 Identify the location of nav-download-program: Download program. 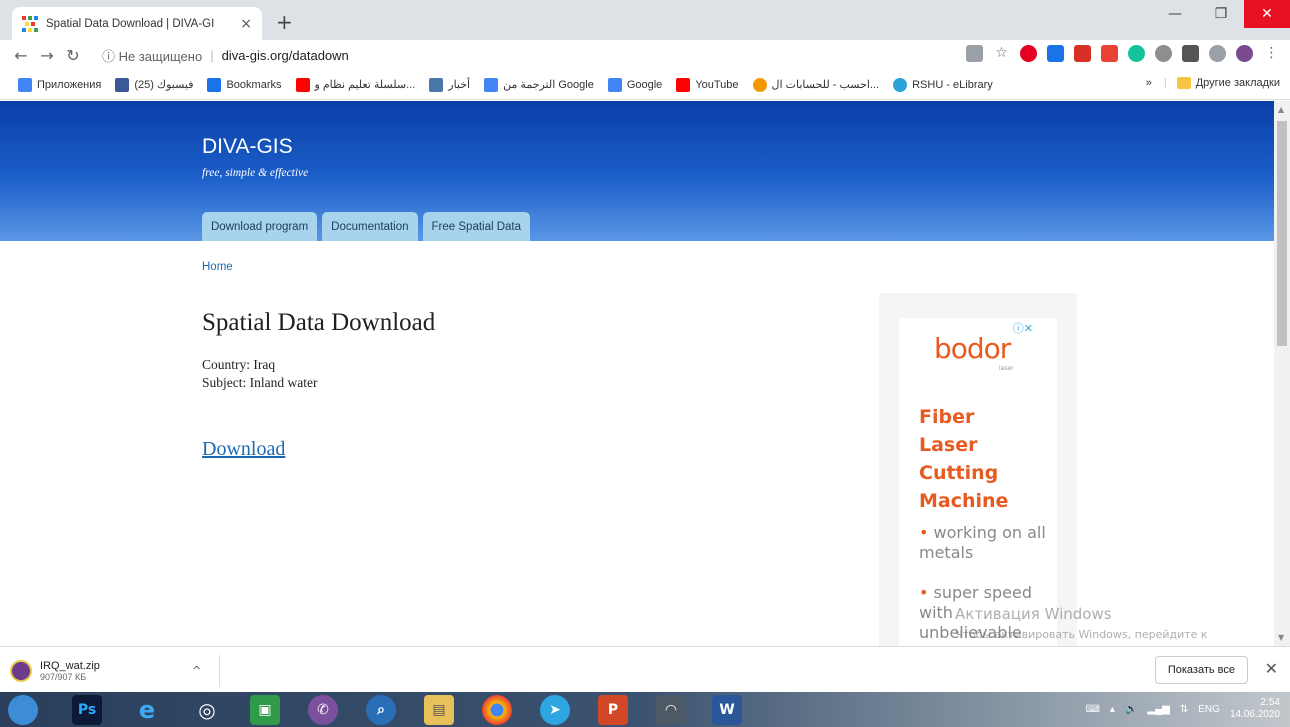
(260, 226).